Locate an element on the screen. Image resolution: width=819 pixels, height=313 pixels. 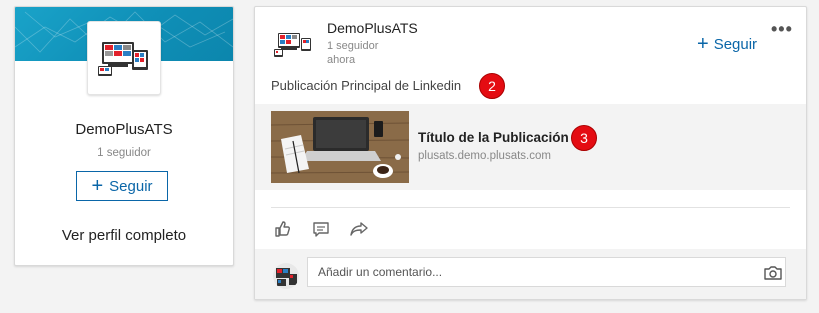
action-divider is located at coordinates (530, 207).